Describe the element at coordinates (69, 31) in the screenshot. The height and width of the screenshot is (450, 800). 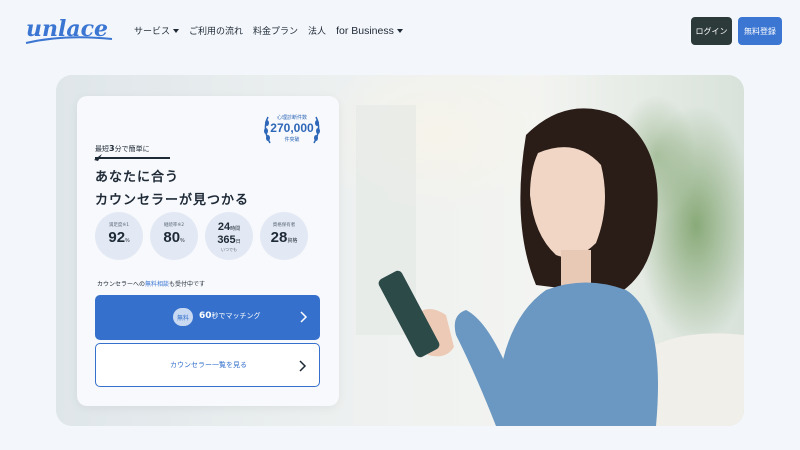
I see `unlace-logo: unlace` at that location.